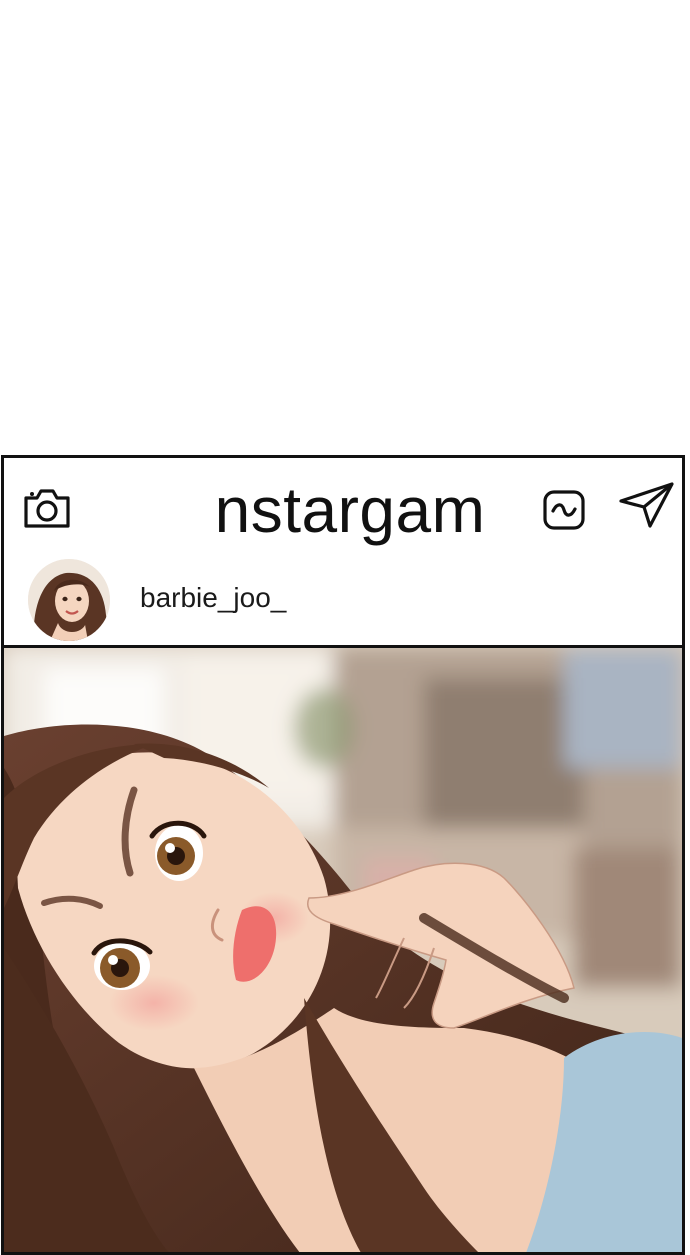 The width and height of the screenshot is (690, 1255). I want to click on activity-icon, so click(564, 510).